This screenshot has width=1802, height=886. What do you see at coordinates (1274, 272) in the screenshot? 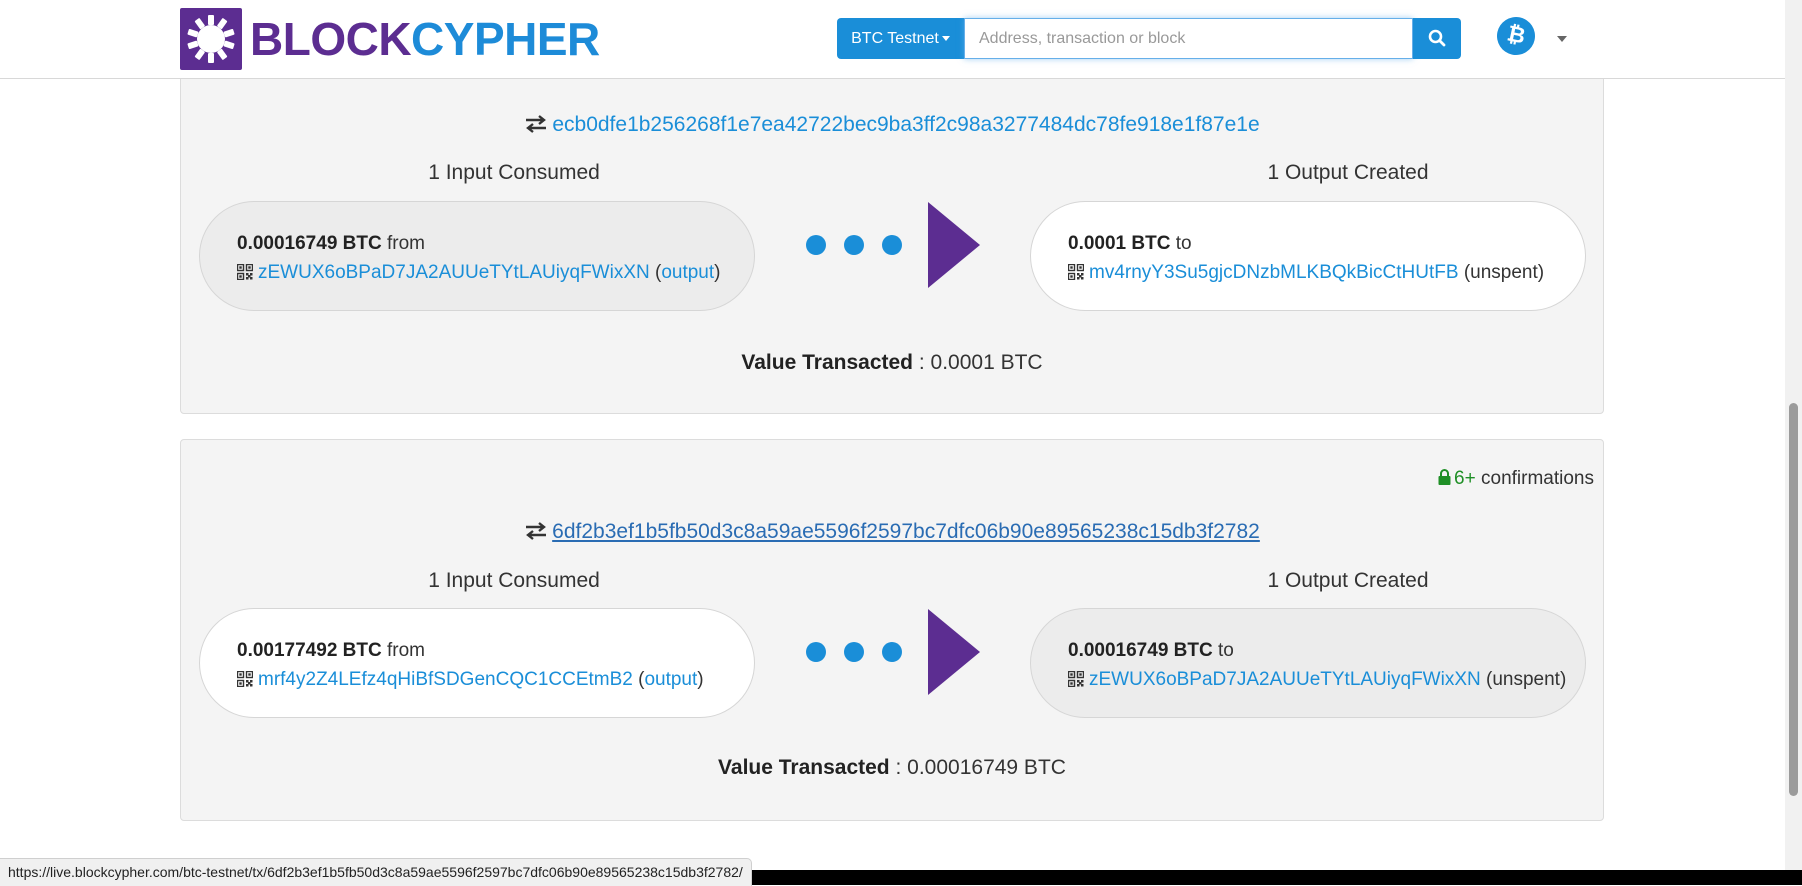
I see `output-address-link: mv4rnyY3Su5gjcDNzbMLKBQkBicCtHUtFB` at bounding box center [1274, 272].